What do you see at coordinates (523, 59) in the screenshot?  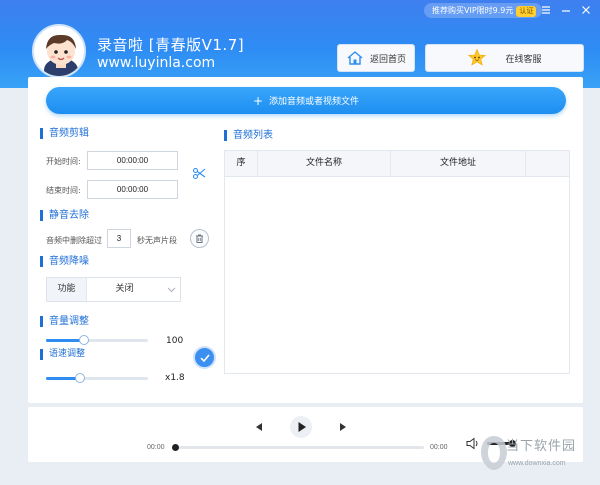 I see `customer-service-label: 在线客服` at bounding box center [523, 59].